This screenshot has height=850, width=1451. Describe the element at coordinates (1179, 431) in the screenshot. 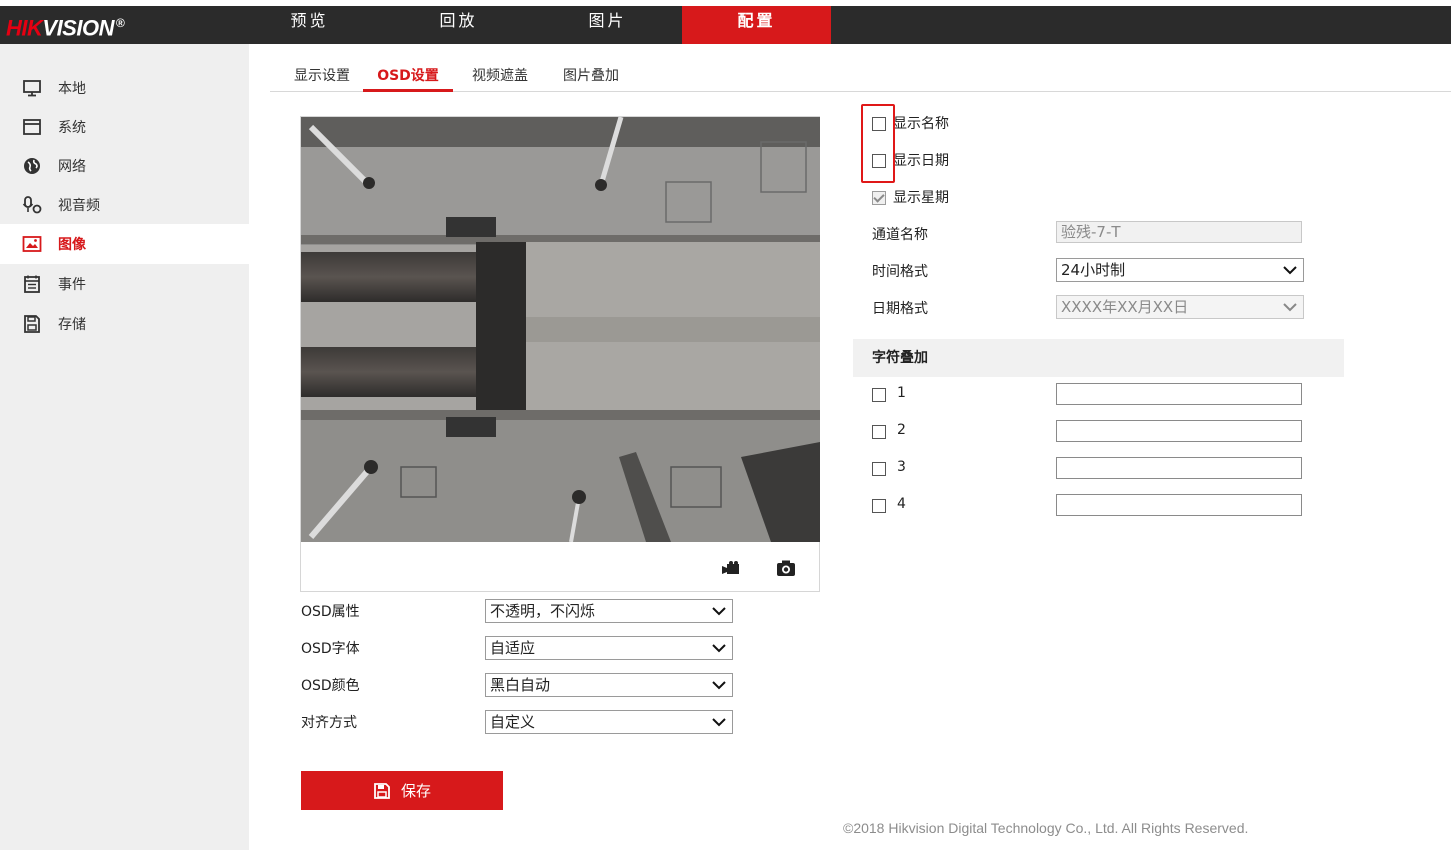

I see `overlay-2-input` at that location.